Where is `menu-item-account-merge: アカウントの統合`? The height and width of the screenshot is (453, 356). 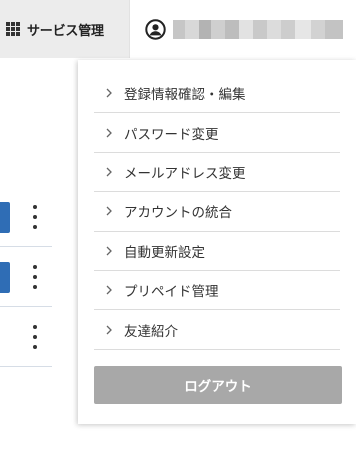
menu-item-account-merge: アカウントの統合 is located at coordinates (217, 212).